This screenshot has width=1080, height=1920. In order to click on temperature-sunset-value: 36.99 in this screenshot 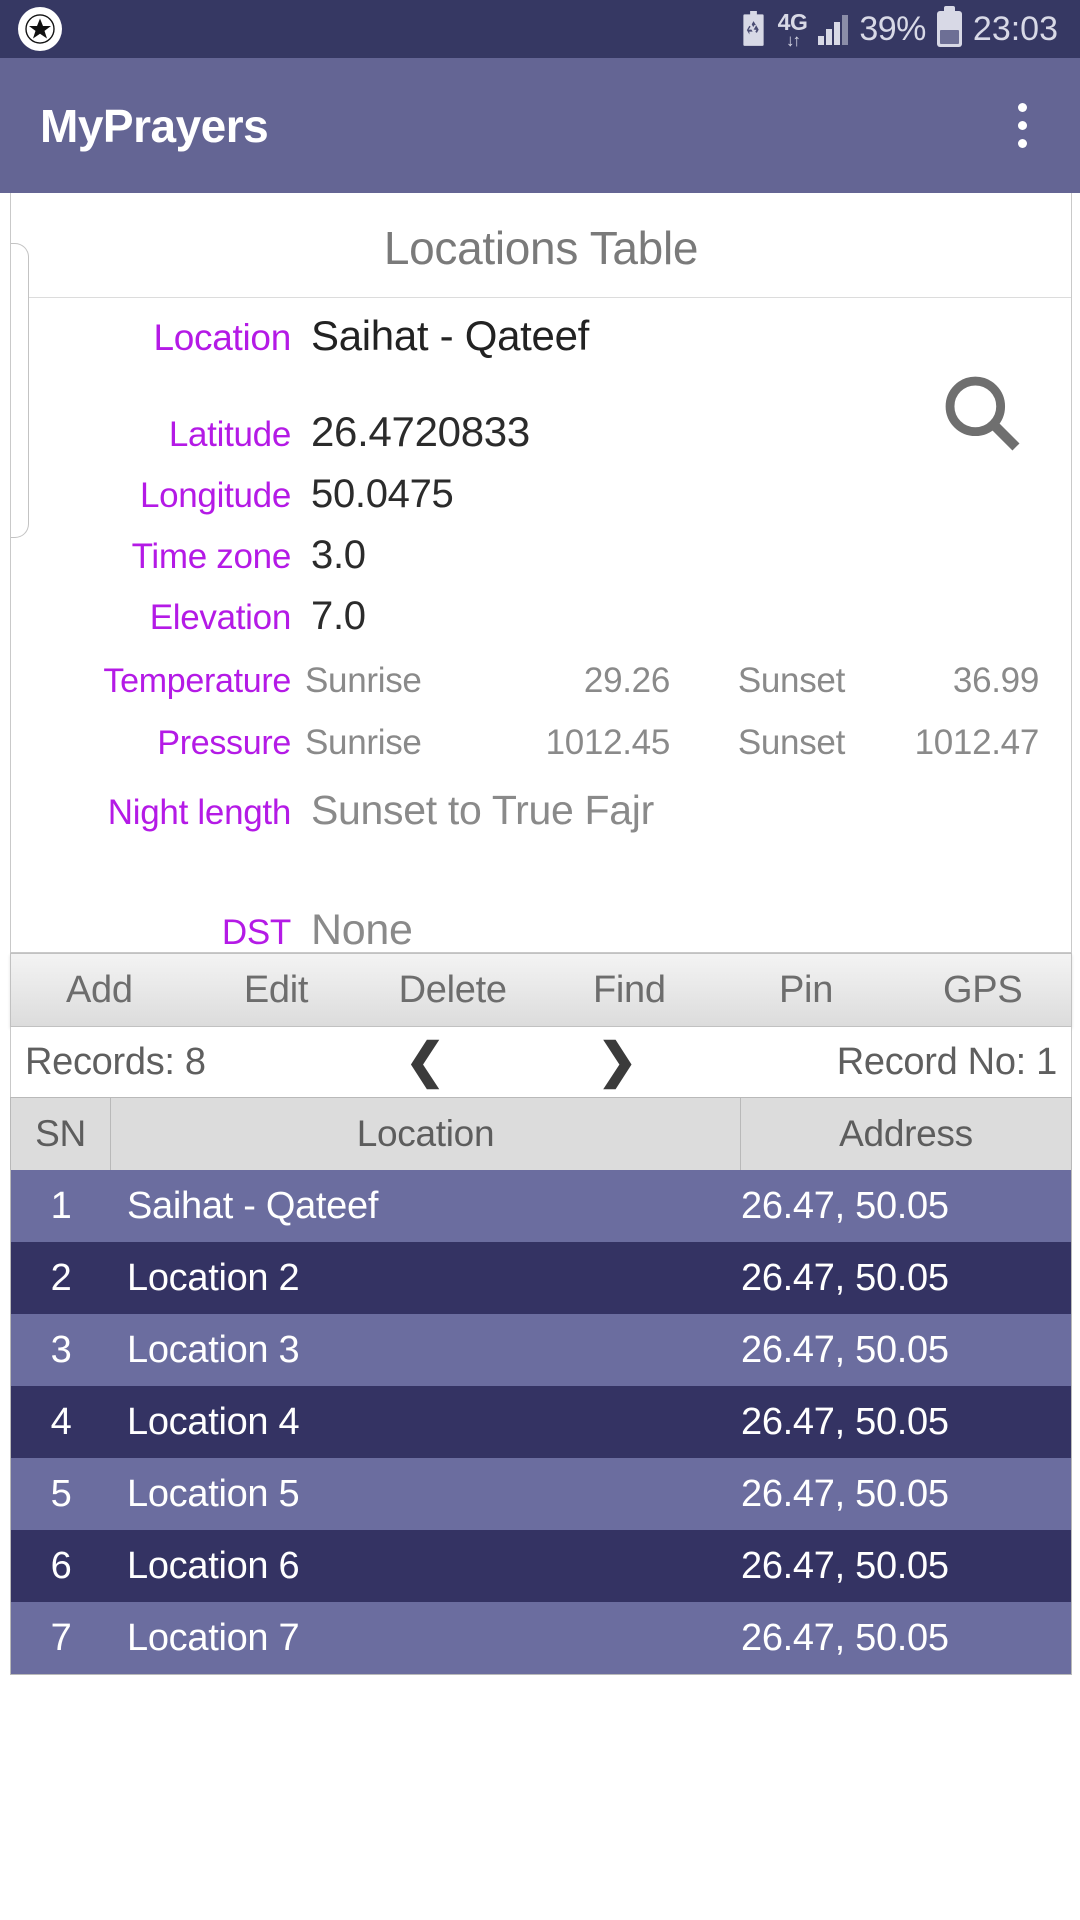, I will do `click(995, 680)`.